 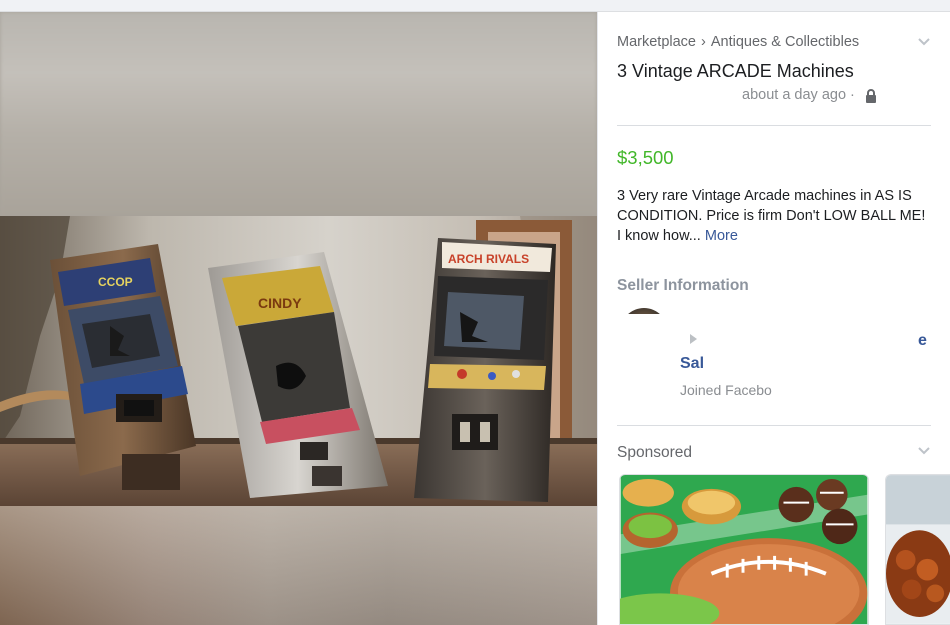 What do you see at coordinates (485, 370) in the screenshot?
I see `arcade-cabinet-3: ARCH RIVALS` at bounding box center [485, 370].